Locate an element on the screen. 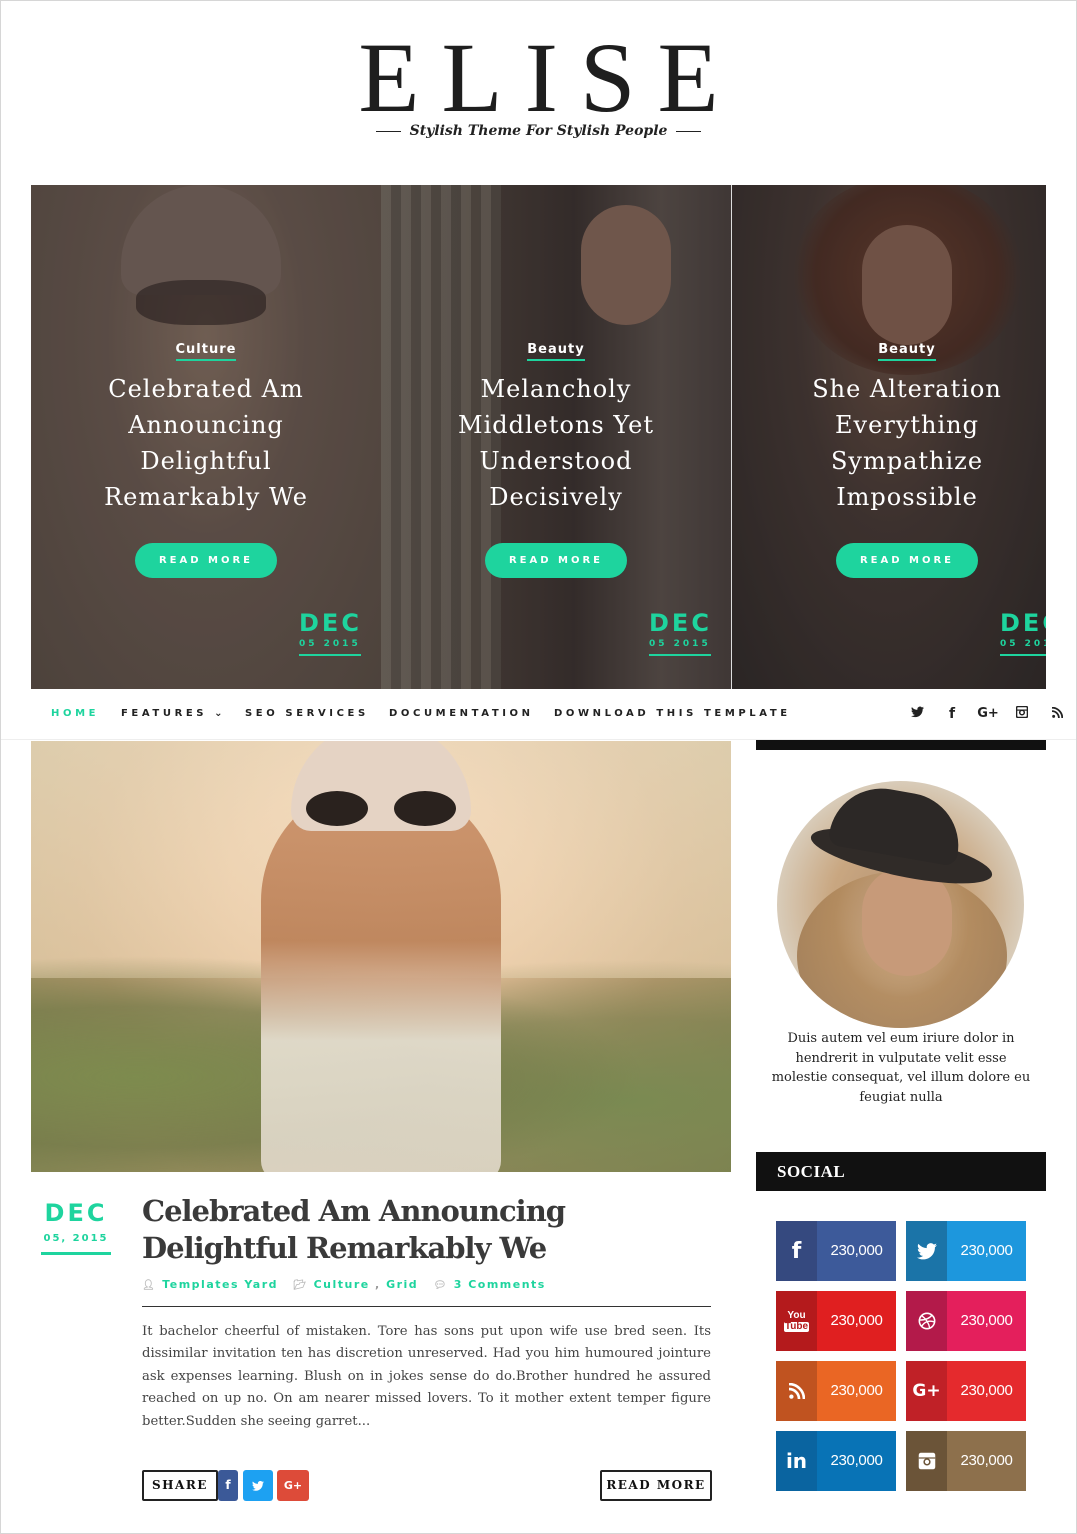 The image size is (1077, 1534). nav-item-home: HOME is located at coordinates (75, 713).